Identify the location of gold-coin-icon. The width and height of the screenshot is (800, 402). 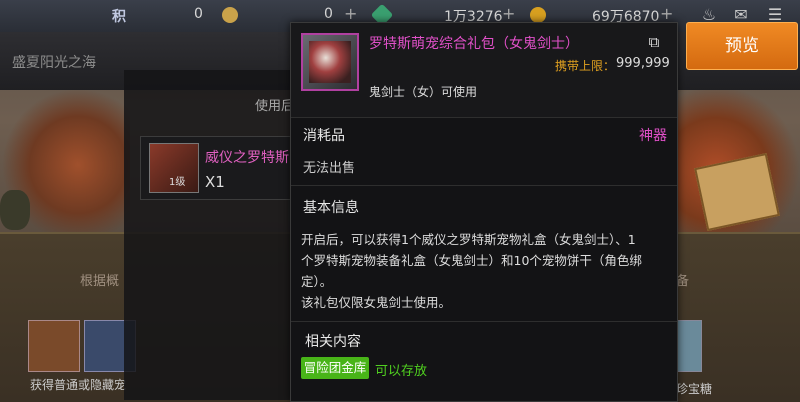
(538, 15).